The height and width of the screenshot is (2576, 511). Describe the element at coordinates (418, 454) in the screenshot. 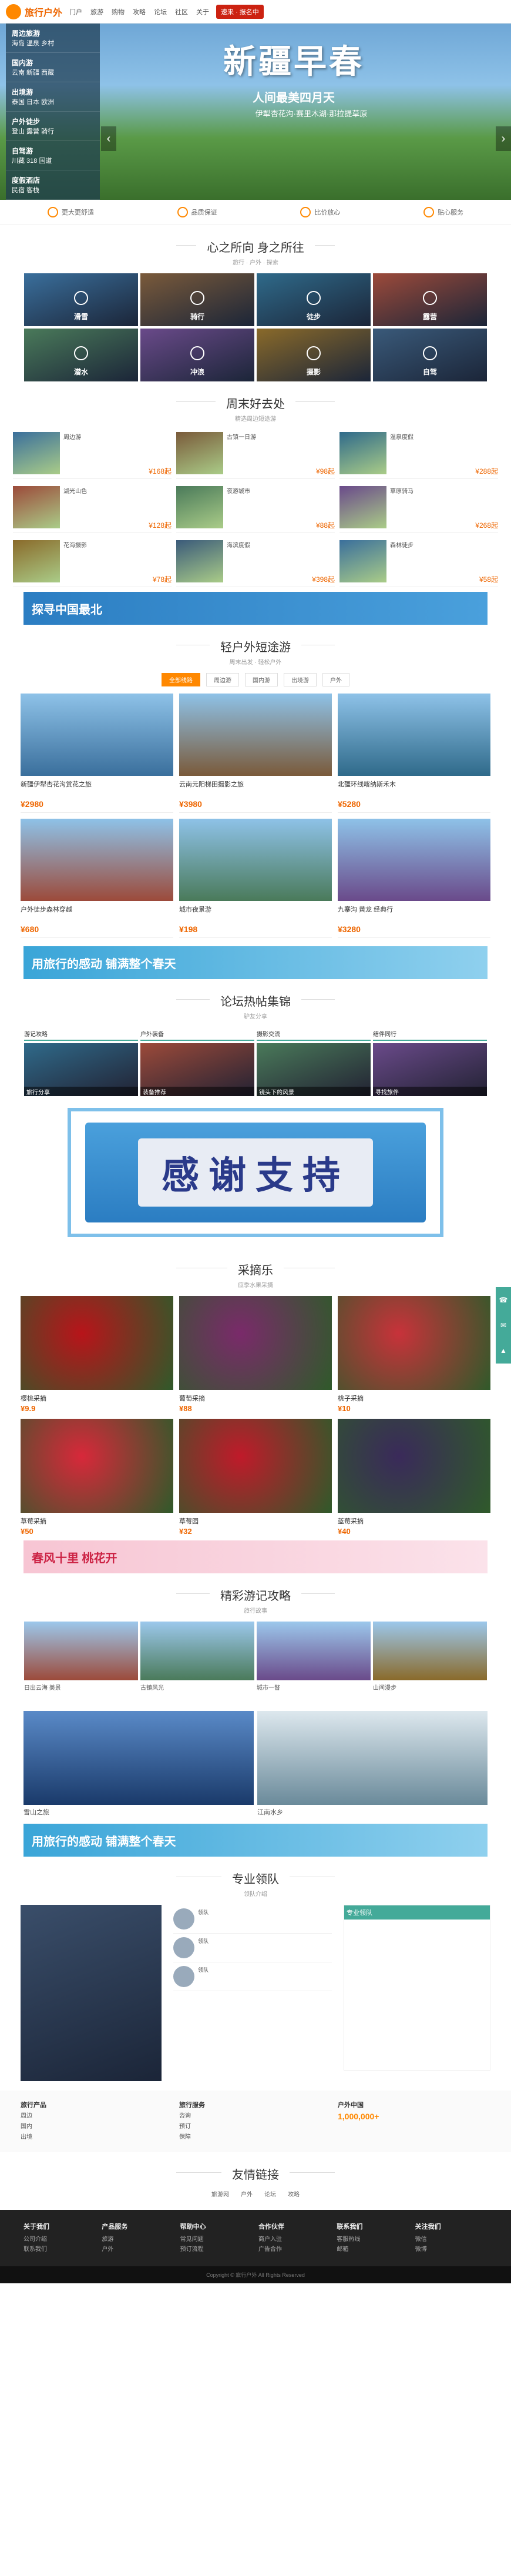

I see `weekend-item: 温泉度假 ¥288起` at that location.